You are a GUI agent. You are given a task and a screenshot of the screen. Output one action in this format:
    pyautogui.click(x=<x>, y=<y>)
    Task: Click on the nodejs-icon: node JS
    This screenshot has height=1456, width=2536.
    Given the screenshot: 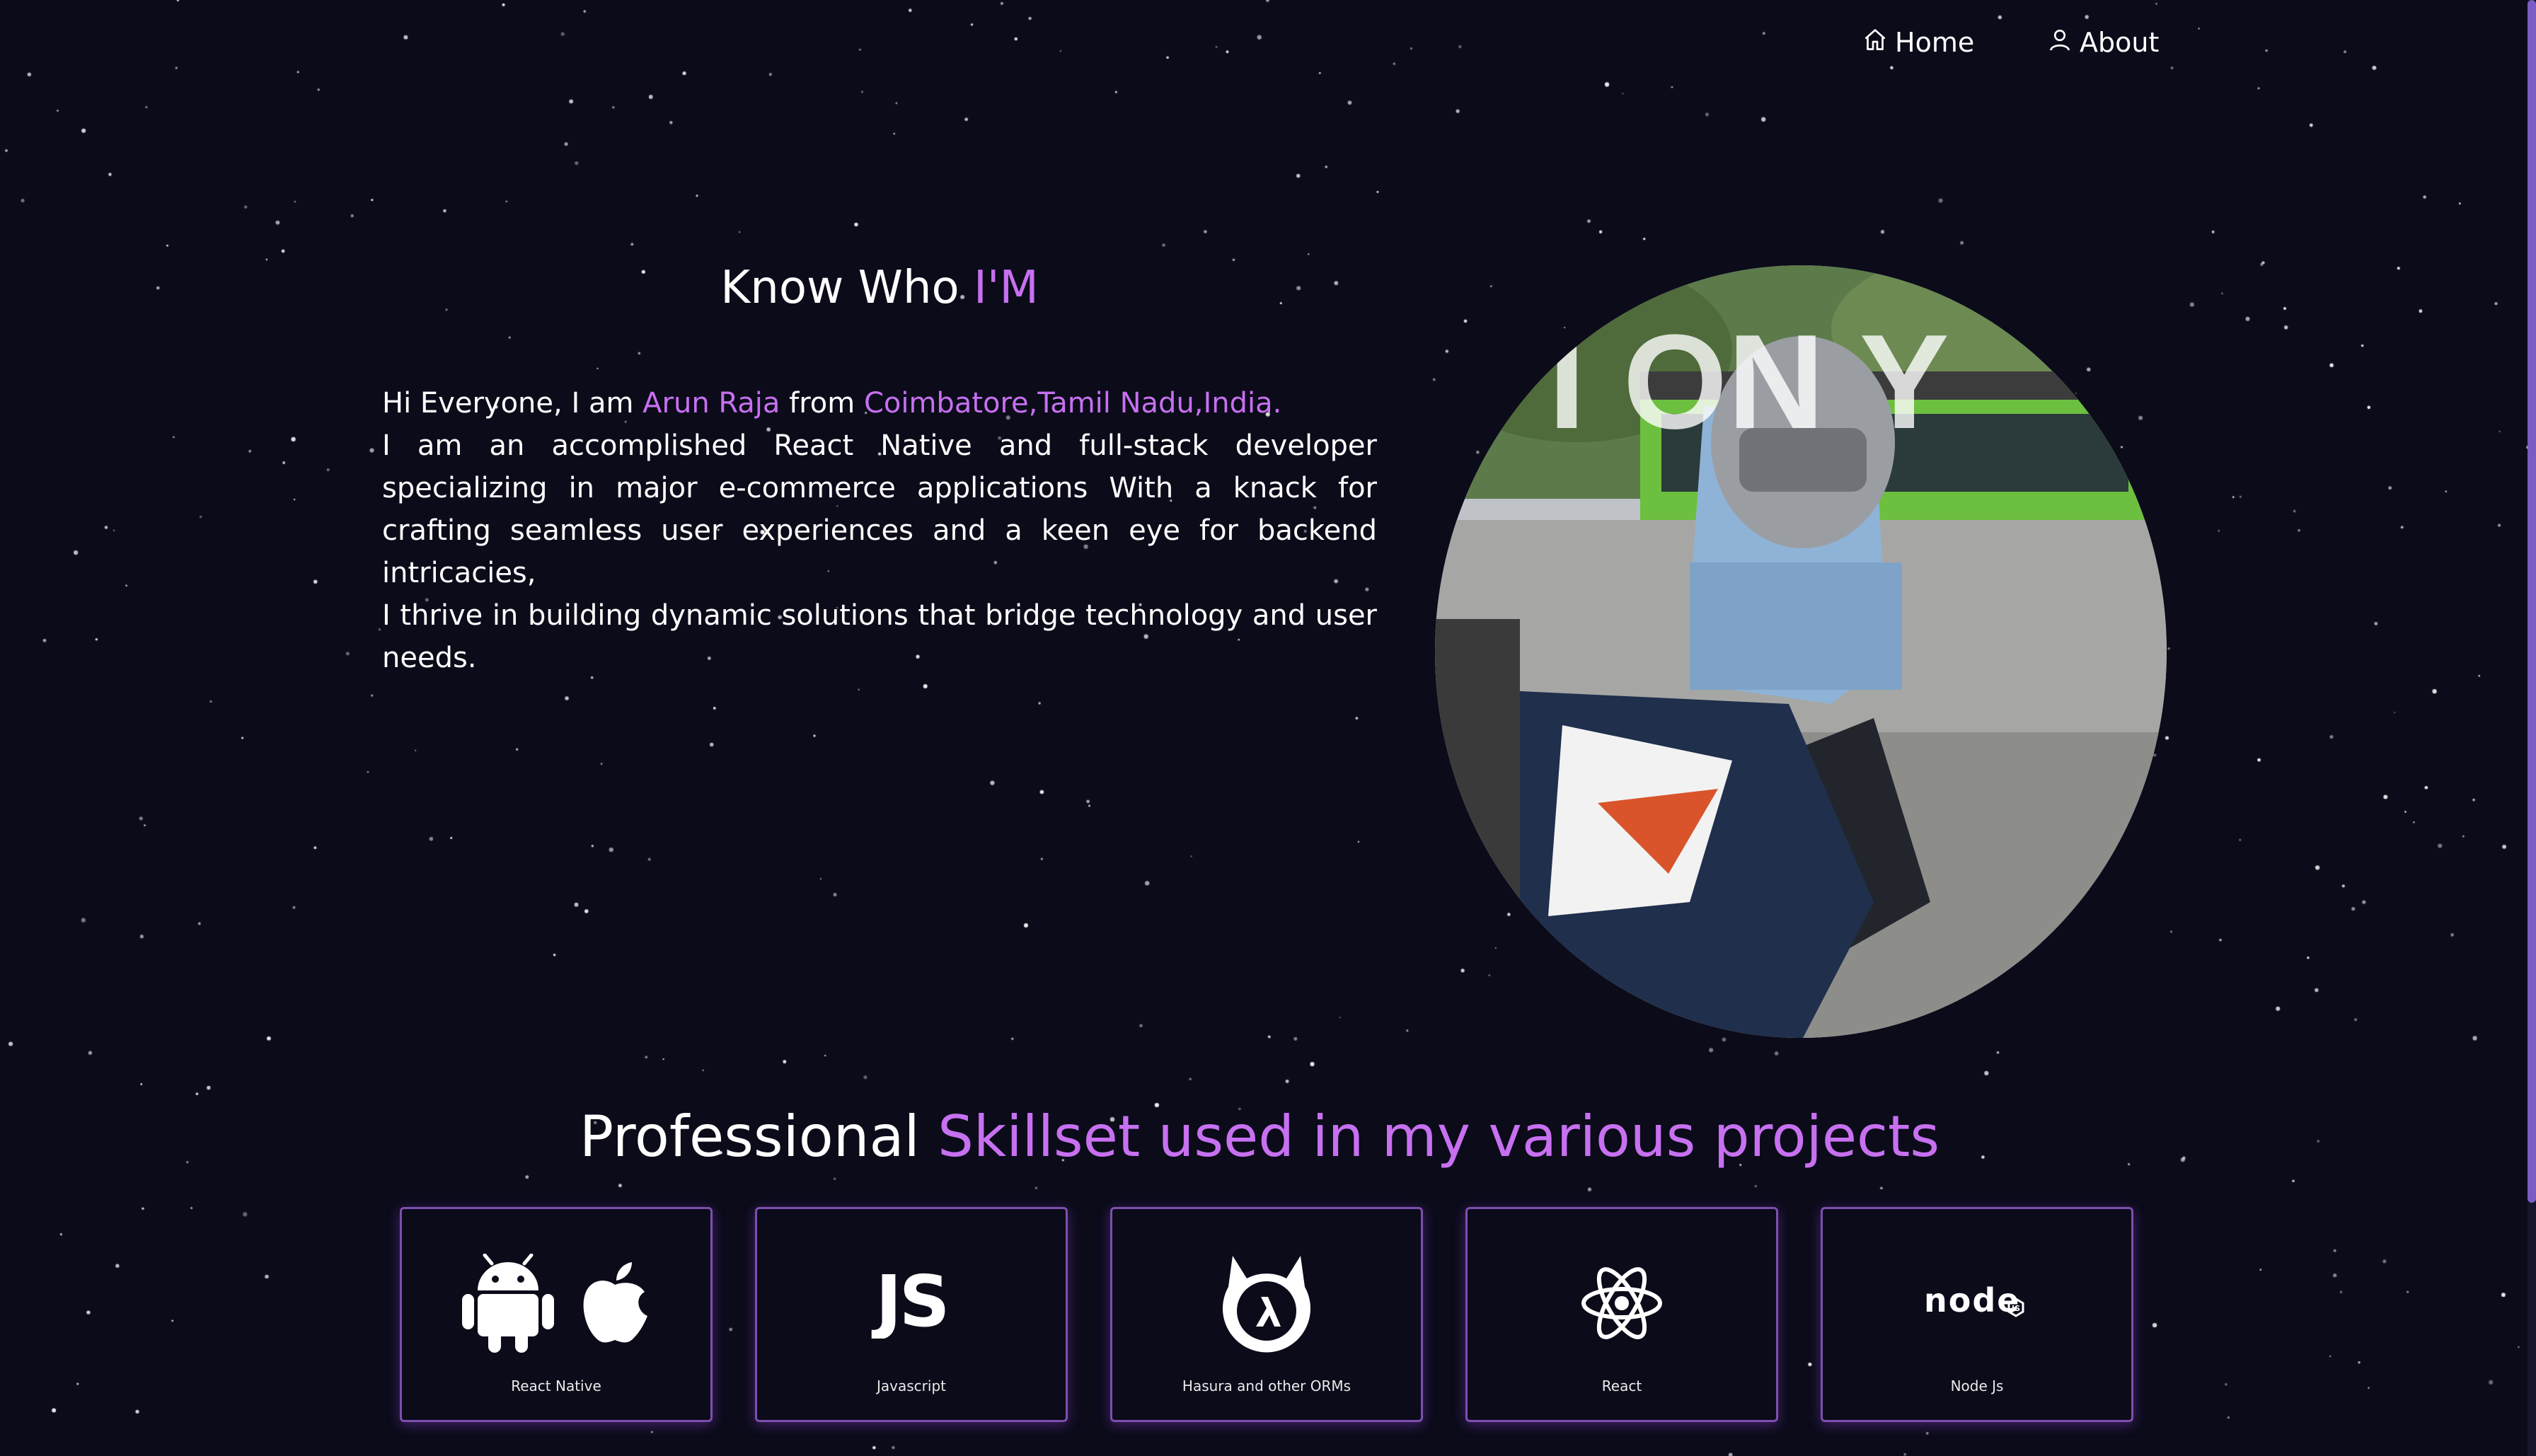 What is the action you would take?
    pyautogui.click(x=1977, y=1304)
    